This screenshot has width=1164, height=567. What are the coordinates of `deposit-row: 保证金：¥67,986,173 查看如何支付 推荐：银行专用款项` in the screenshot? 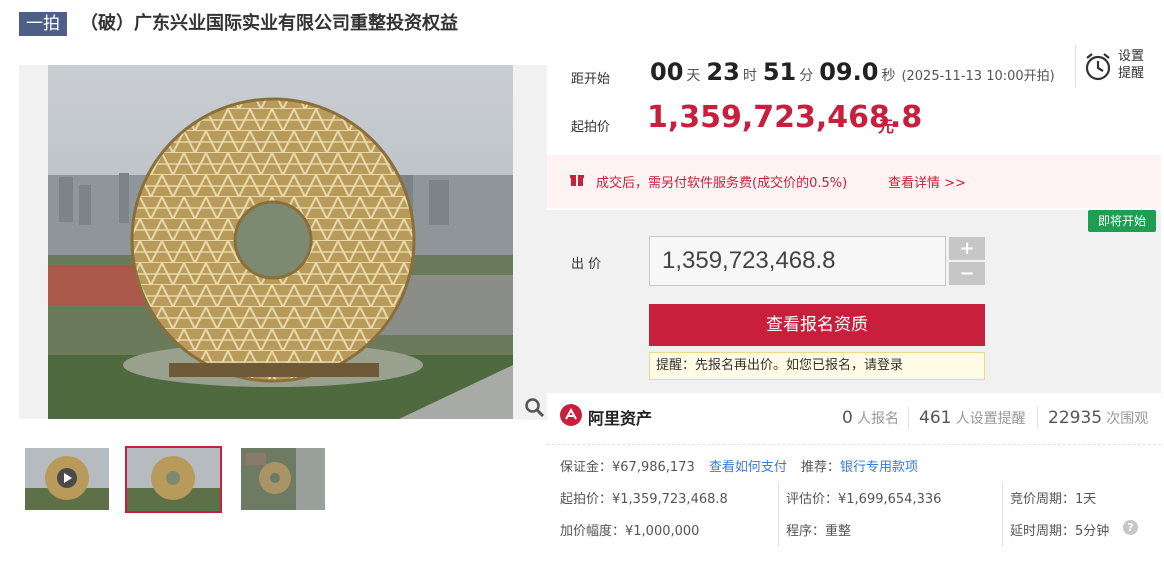 It's located at (739, 465).